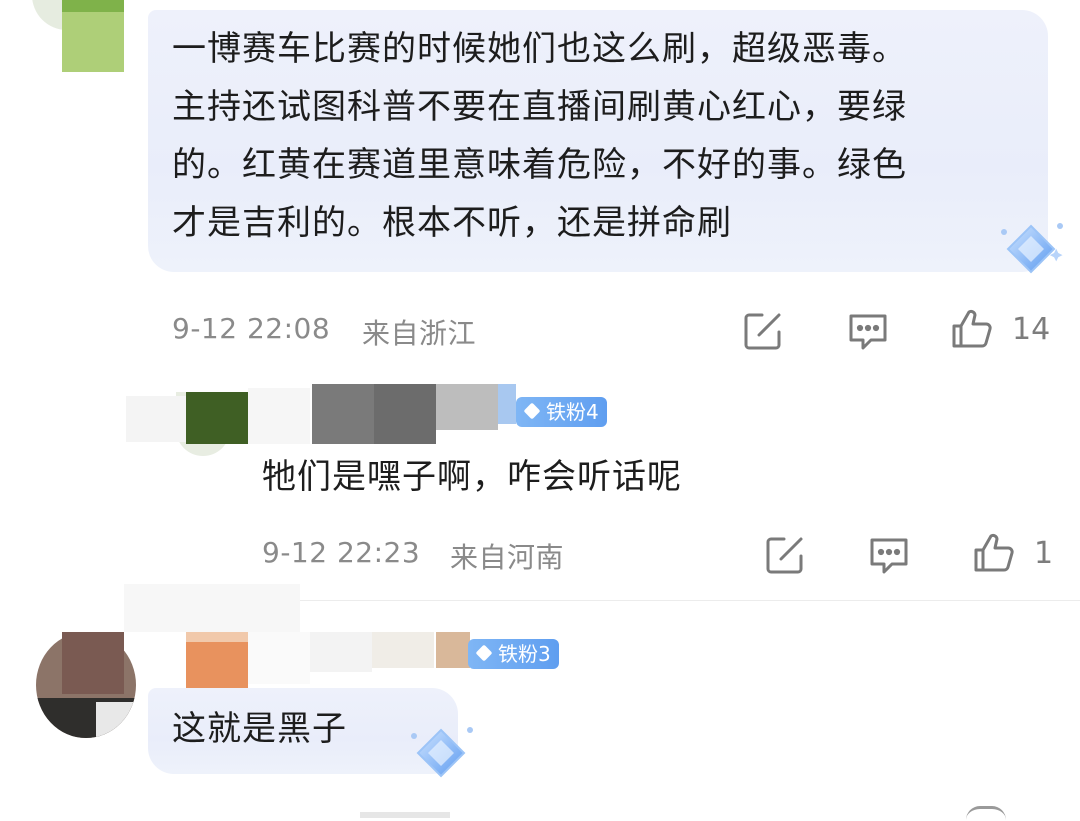  I want to click on fan-badge: 铁粉4, so click(561, 412).